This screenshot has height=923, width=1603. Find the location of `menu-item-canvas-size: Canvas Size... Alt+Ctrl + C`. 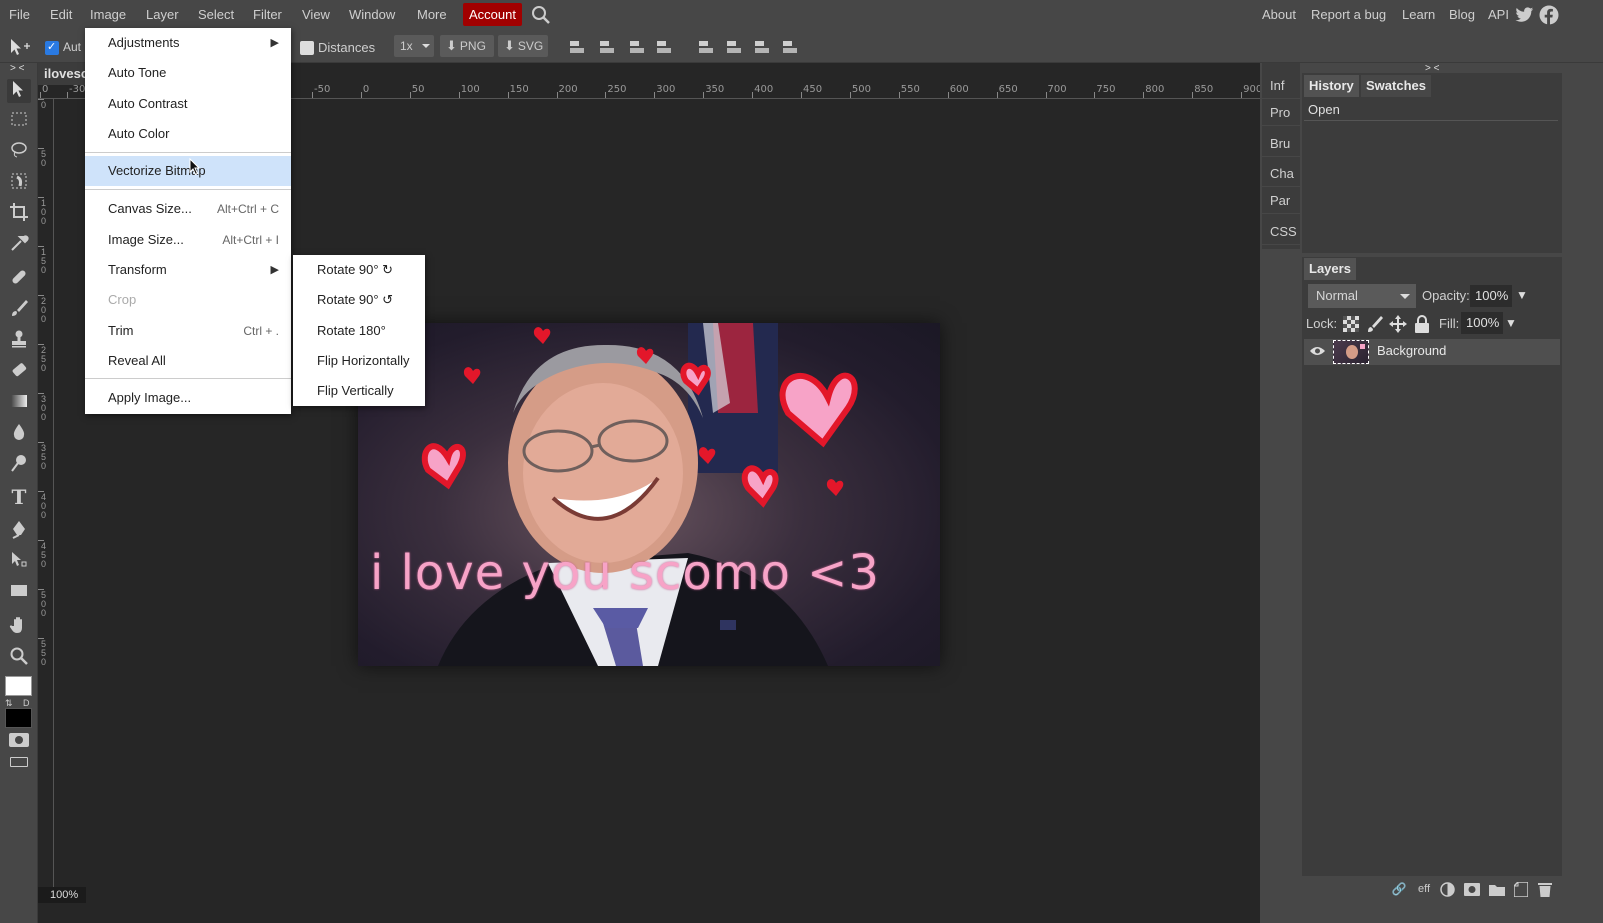

menu-item-canvas-size: Canvas Size... Alt+Ctrl + C is located at coordinates (188, 209).